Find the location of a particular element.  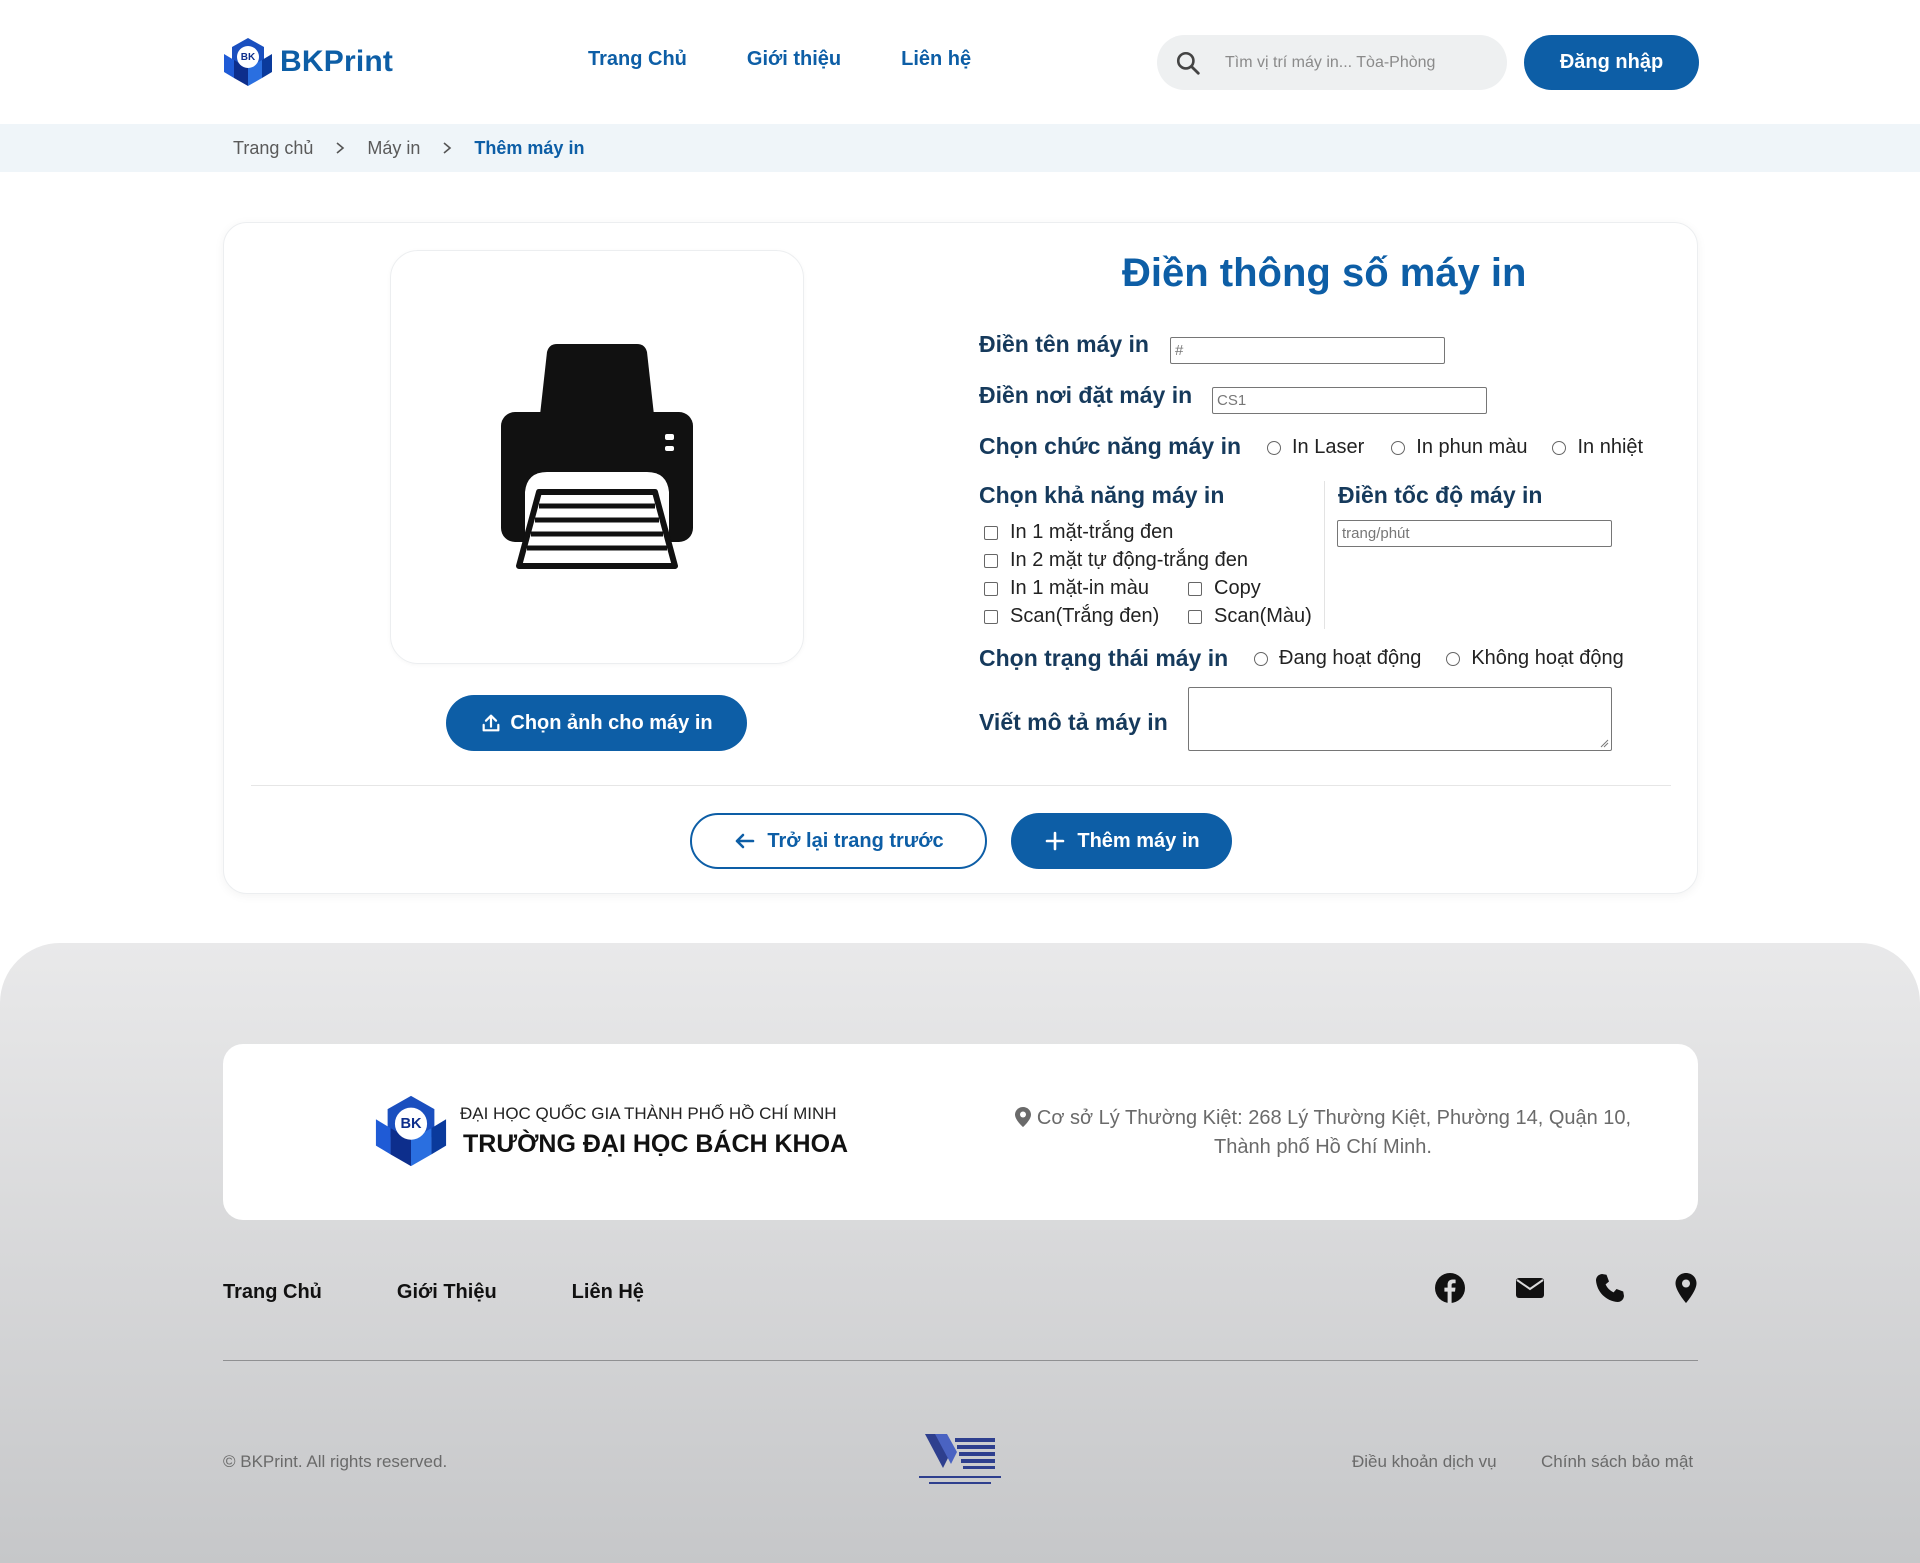

bk-logo-icon: BK is located at coordinates (248, 62).